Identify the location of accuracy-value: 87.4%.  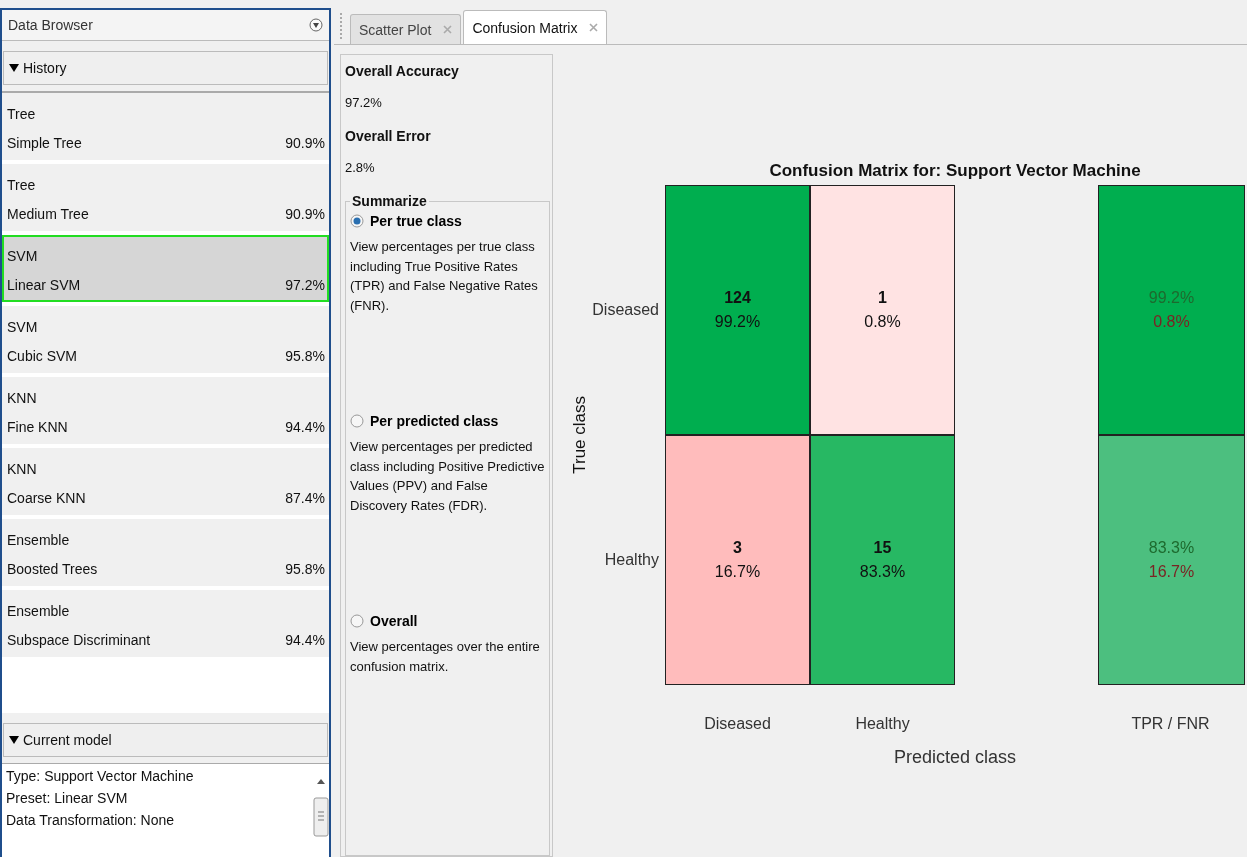
(305, 498).